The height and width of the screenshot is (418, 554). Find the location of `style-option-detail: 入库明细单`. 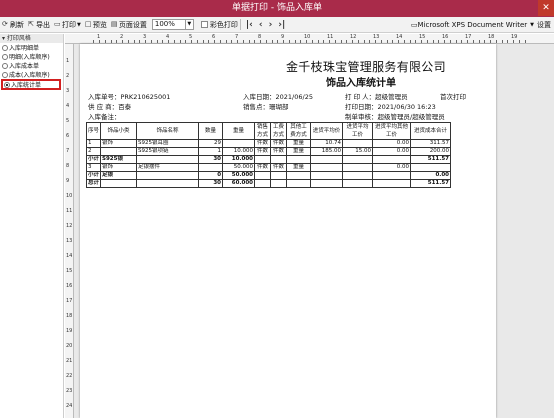

style-option-detail: 入库明细单 is located at coordinates (31, 47).